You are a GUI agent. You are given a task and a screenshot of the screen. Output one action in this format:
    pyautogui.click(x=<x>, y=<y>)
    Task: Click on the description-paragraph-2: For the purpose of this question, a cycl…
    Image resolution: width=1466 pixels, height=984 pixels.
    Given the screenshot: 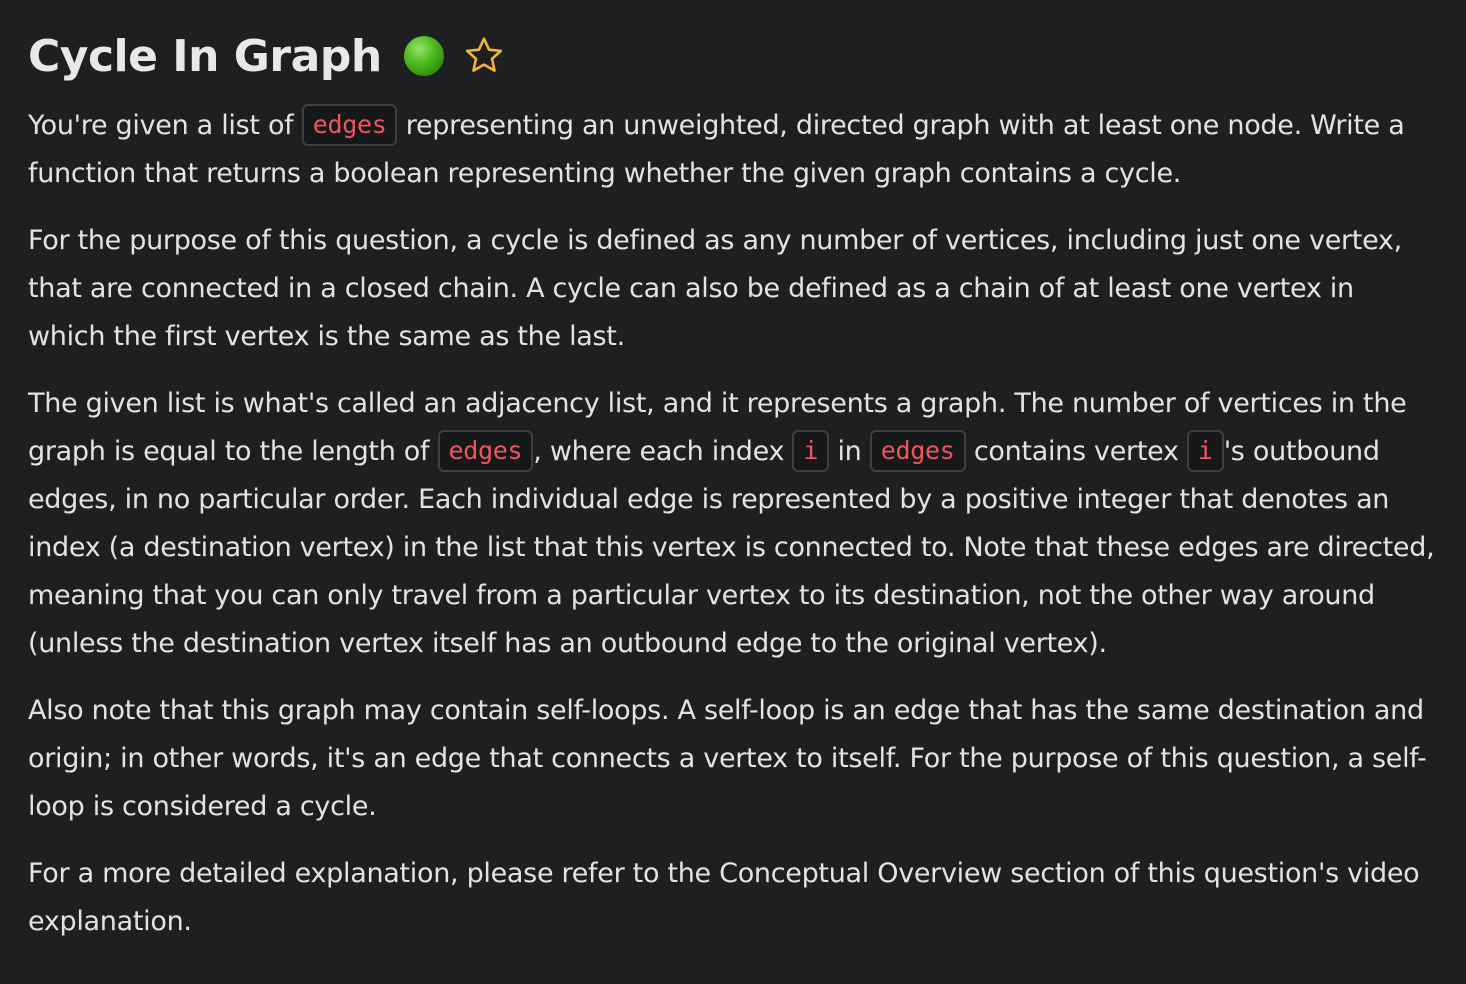 What is the action you would take?
    pyautogui.click(x=715, y=288)
    